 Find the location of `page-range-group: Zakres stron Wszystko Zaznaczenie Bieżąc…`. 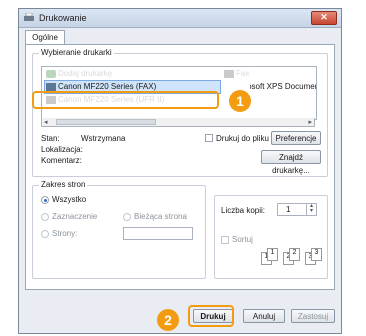

page-range-group: Zakres stron Wszystko Zaznaczenie Bieżąc… is located at coordinates (119, 229).